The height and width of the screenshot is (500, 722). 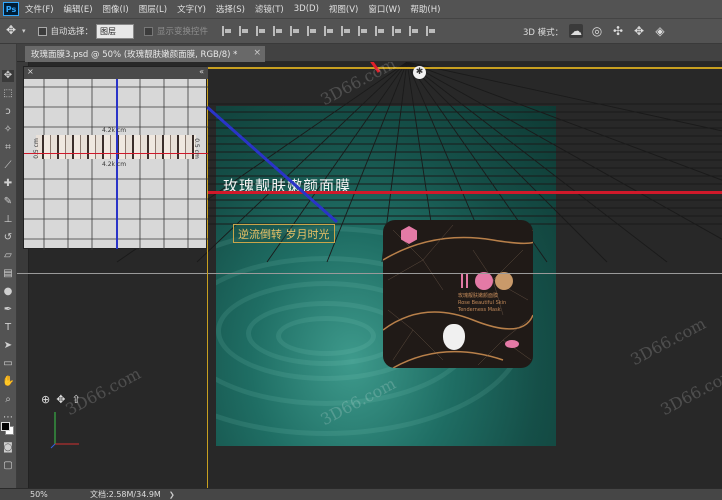 I want to click on red-horizontal-guide, so click(x=116, y=153).